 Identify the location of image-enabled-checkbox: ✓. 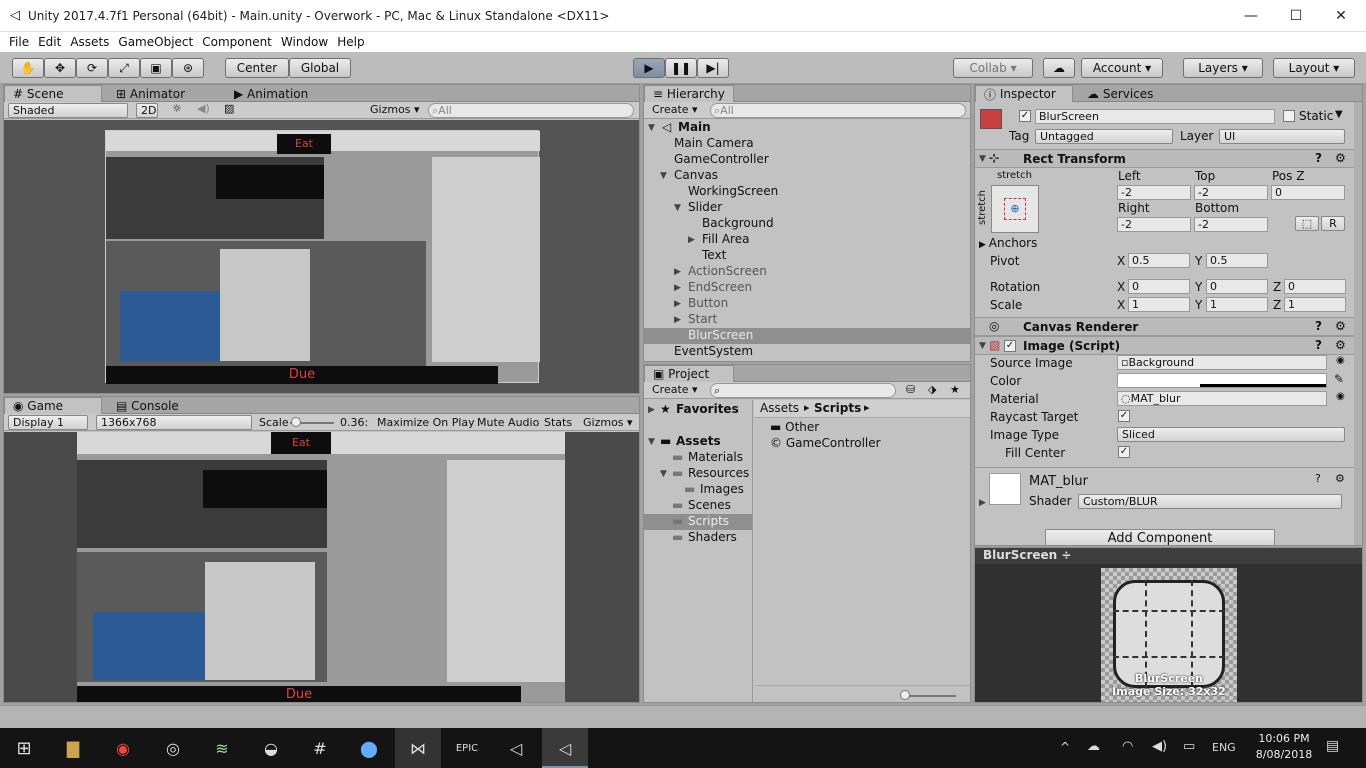
(1010, 346).